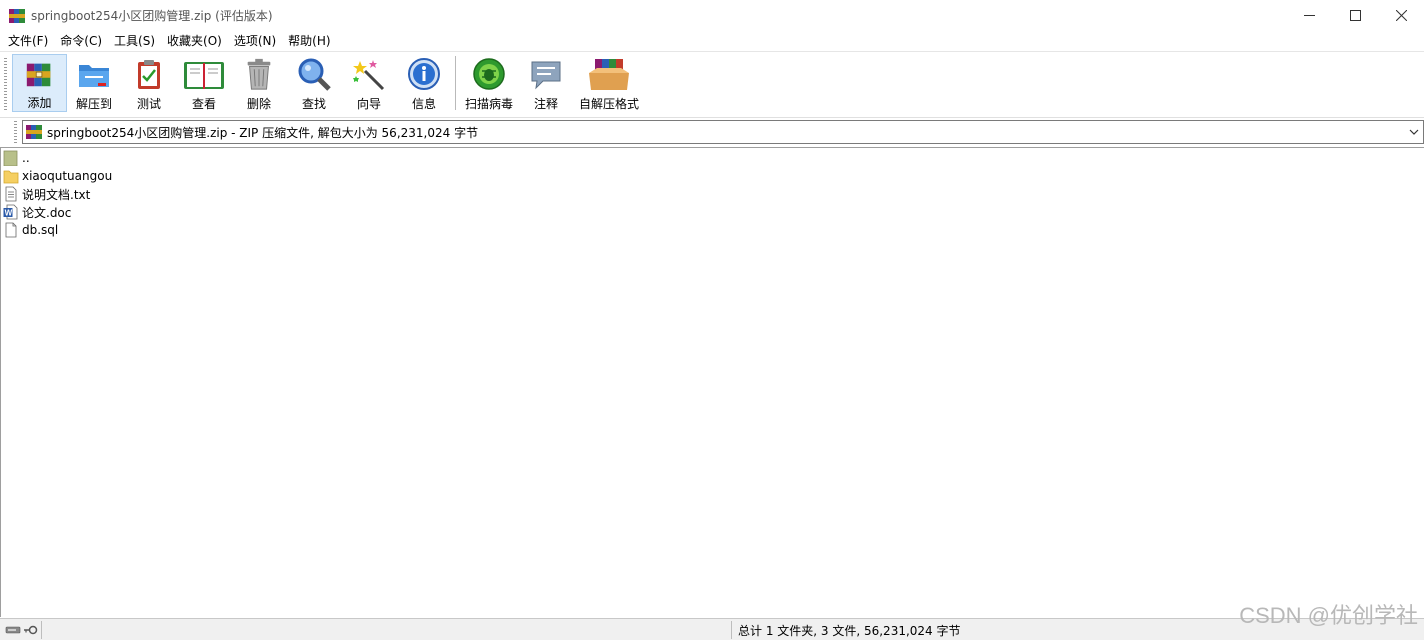 This screenshot has height=640, width=1424. What do you see at coordinates (488, 104) in the screenshot?
I see `virus-scan-label: 扫描病毒` at bounding box center [488, 104].